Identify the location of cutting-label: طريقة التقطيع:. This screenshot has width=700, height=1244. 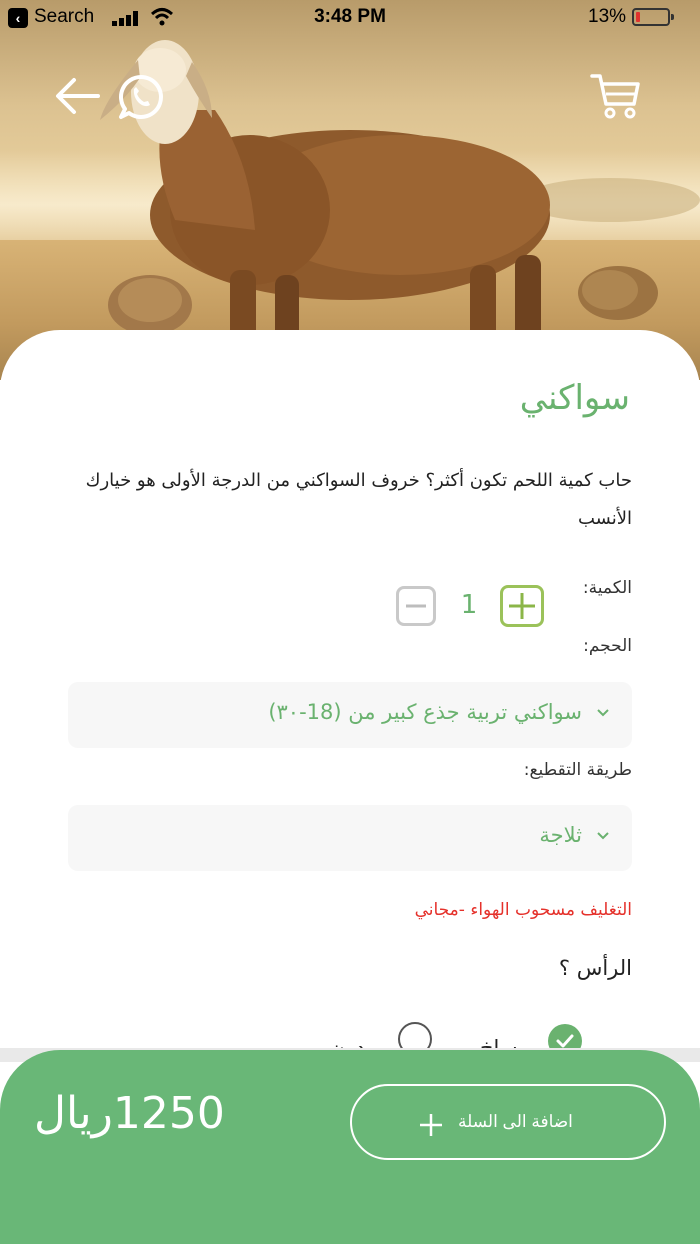
(577, 770).